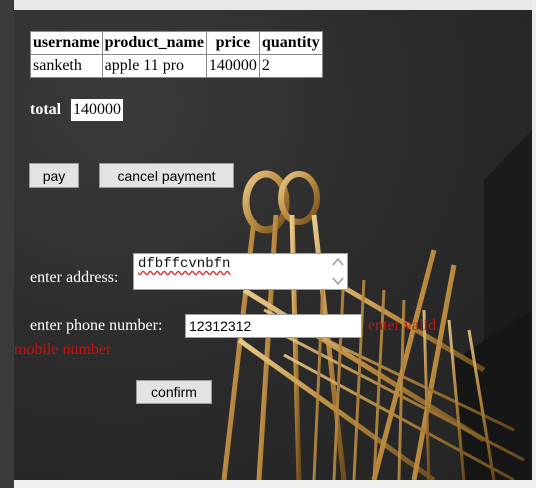 The width and height of the screenshot is (536, 488). What do you see at coordinates (338, 281) in the screenshot?
I see `scroll-down-icon` at bounding box center [338, 281].